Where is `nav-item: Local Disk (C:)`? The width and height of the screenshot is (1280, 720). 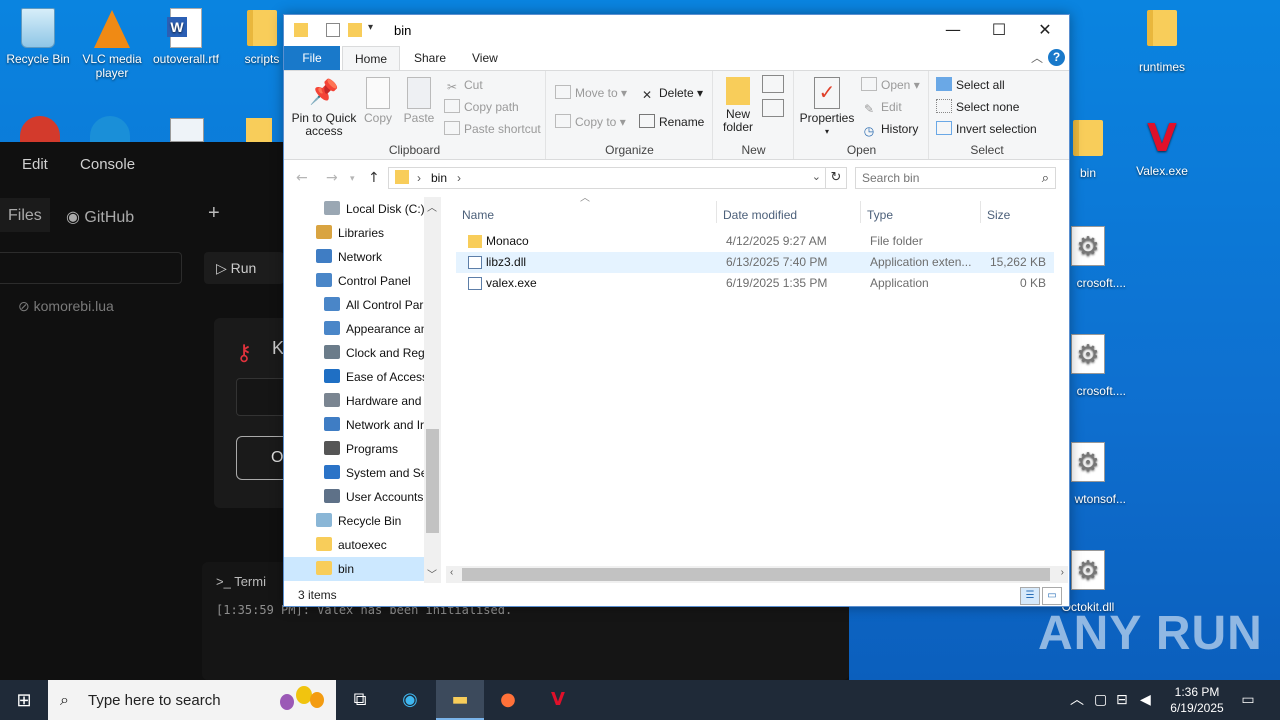
nav-item: Local Disk (C:) is located at coordinates (354, 209).